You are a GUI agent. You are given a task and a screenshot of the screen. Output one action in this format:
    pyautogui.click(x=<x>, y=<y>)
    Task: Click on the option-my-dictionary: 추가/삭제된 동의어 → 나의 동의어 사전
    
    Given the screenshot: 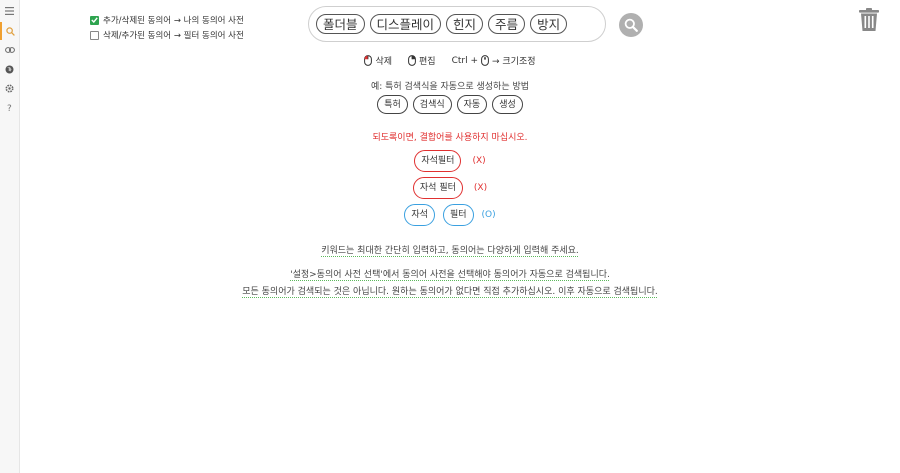 What is the action you would take?
    pyautogui.click(x=167, y=20)
    